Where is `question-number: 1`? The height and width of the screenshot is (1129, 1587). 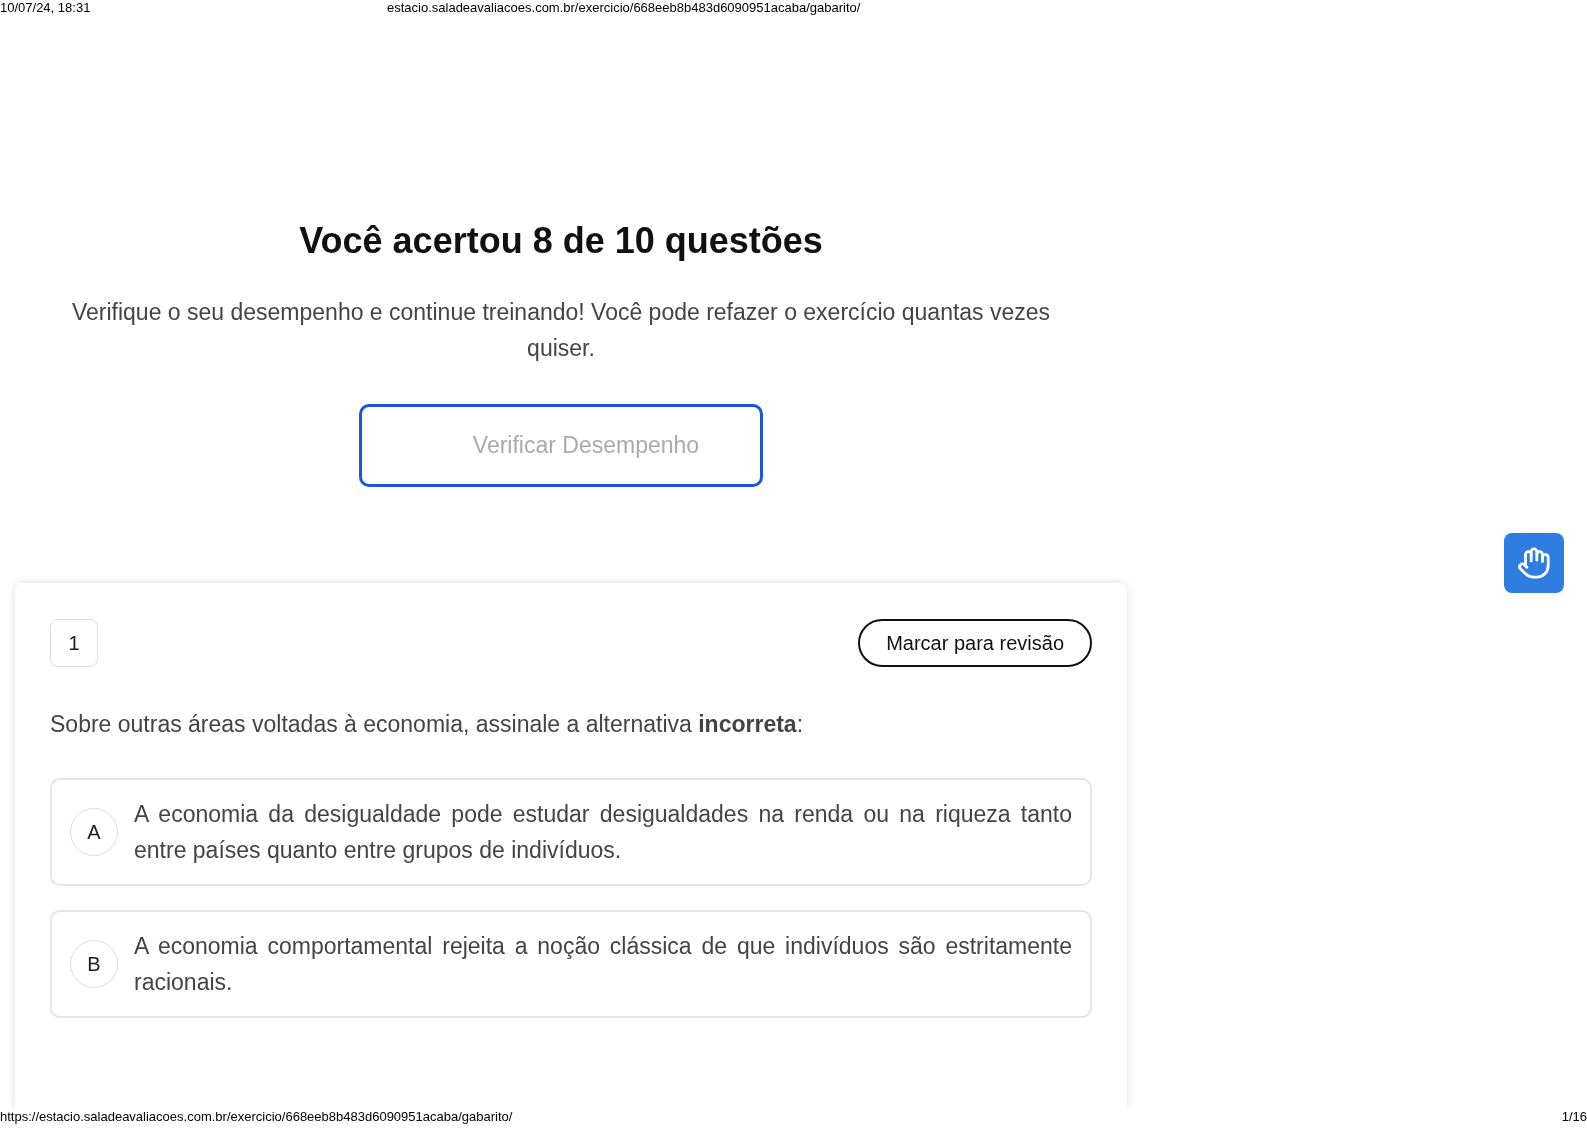
question-number: 1 is located at coordinates (74, 643).